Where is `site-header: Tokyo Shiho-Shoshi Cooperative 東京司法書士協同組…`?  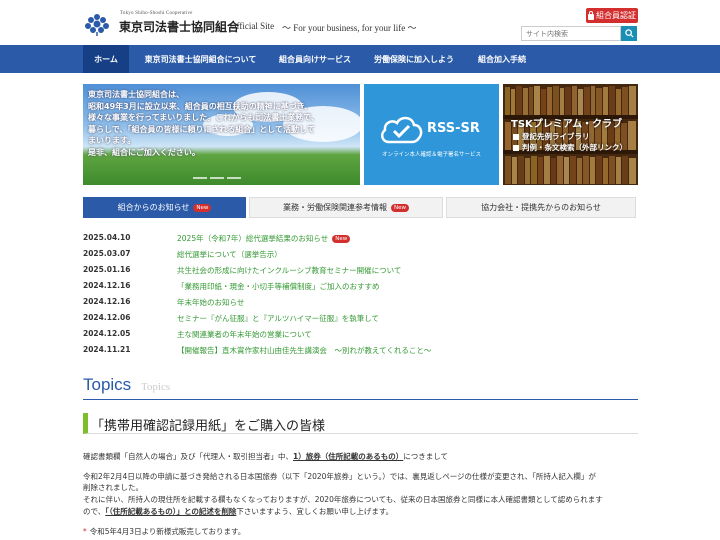
site-header: Tokyo Shiho-Shoshi Cooperative 東京司法書士協同組… is located at coordinates (360, 22).